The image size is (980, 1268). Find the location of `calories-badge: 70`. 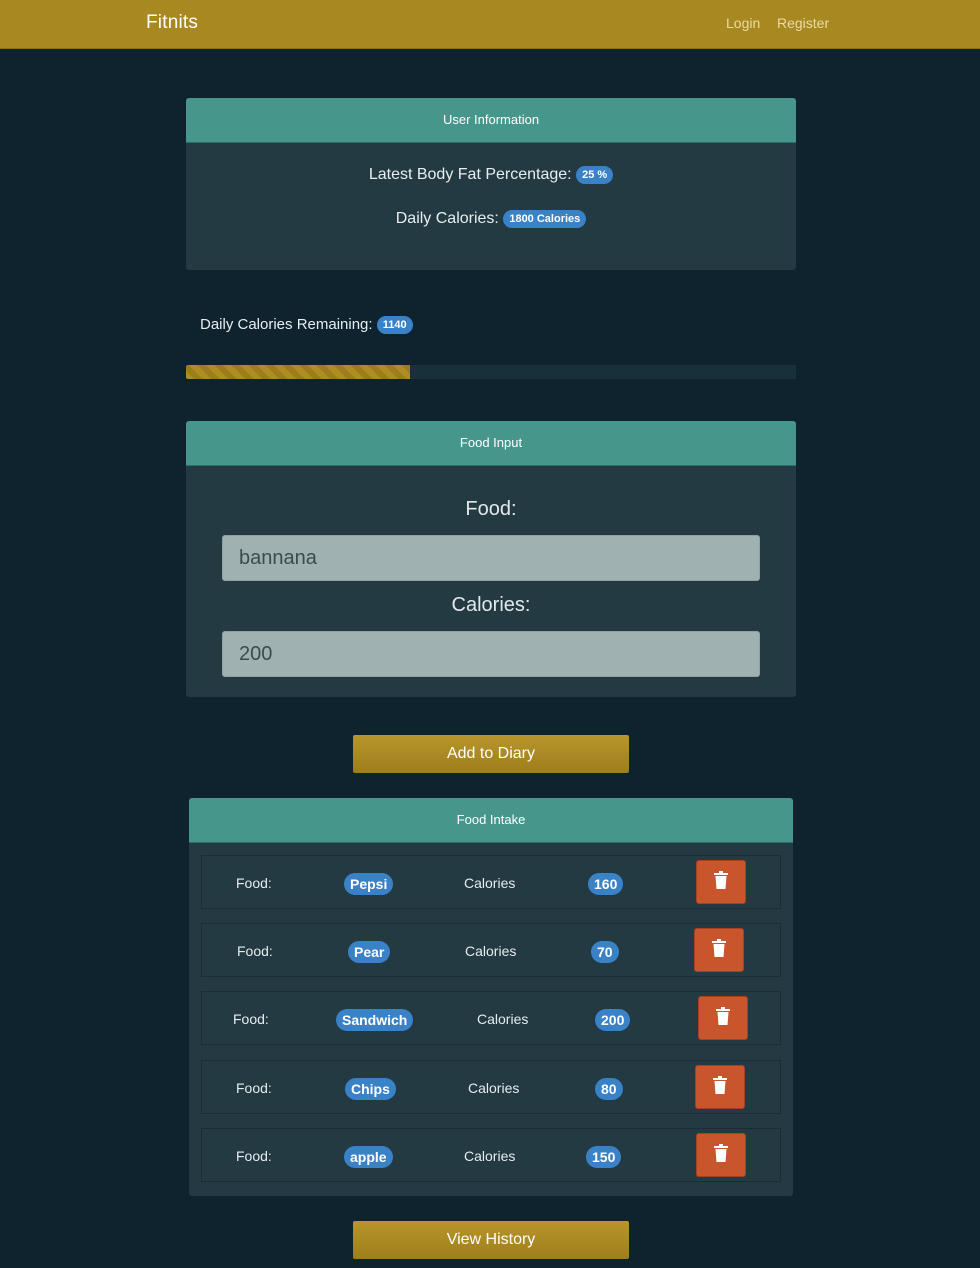

calories-badge: 70 is located at coordinates (605, 952).